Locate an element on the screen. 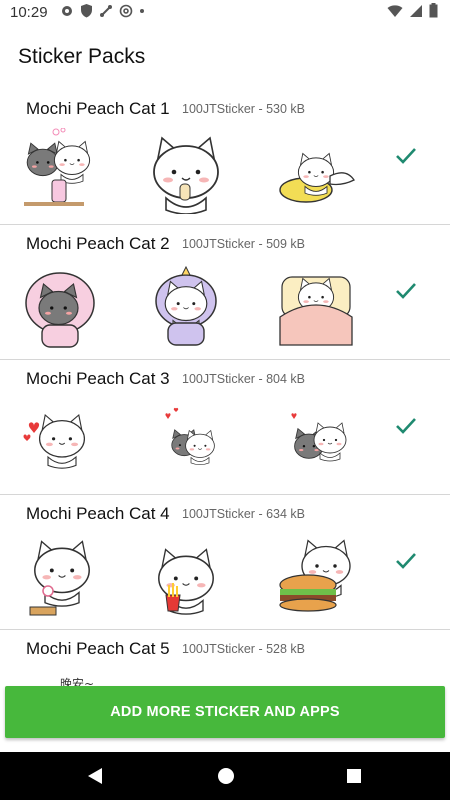  back-icon is located at coordinates (95, 776).